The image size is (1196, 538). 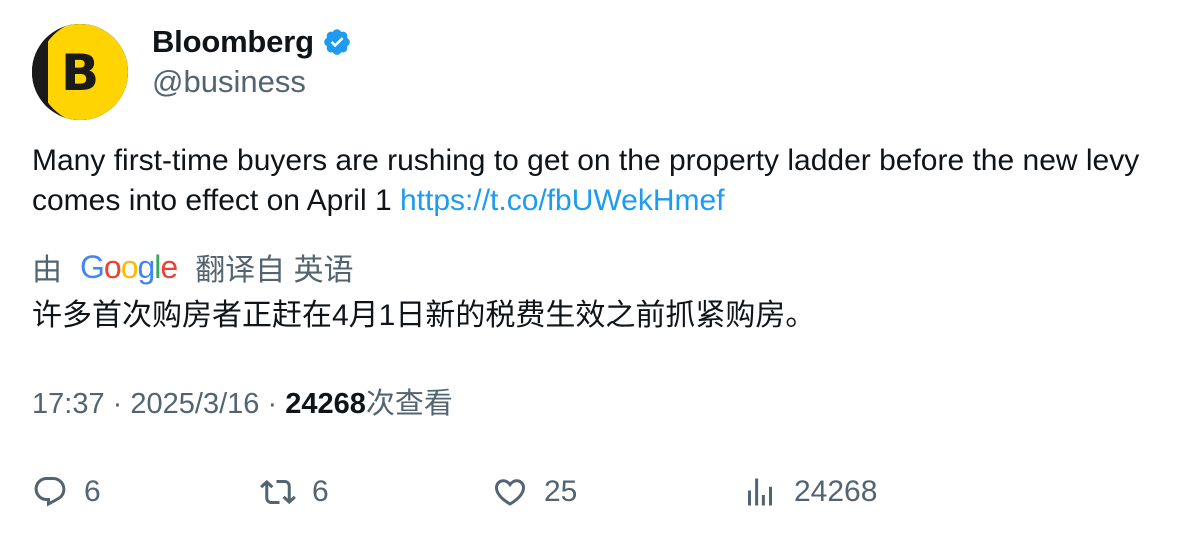 I want to click on verified-badge-icon, so click(x=337, y=42).